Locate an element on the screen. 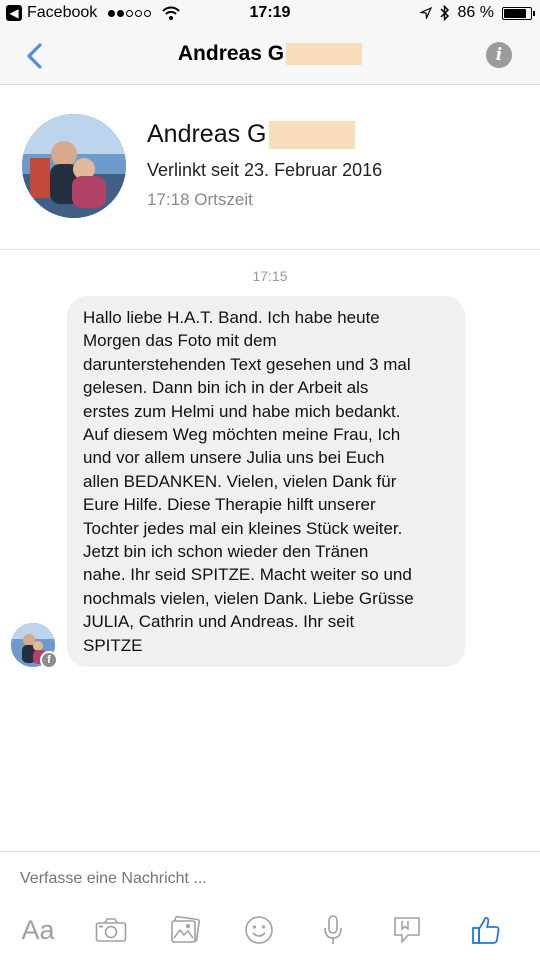 This screenshot has height=960, width=540. sender-avatar: f is located at coordinates (34, 646).